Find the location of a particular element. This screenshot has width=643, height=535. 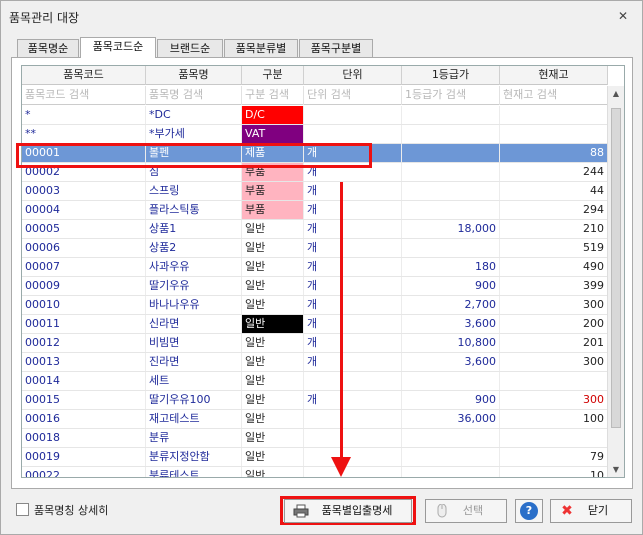

table-row: 00022 분류테스트 일반 10 is located at coordinates (315, 472).